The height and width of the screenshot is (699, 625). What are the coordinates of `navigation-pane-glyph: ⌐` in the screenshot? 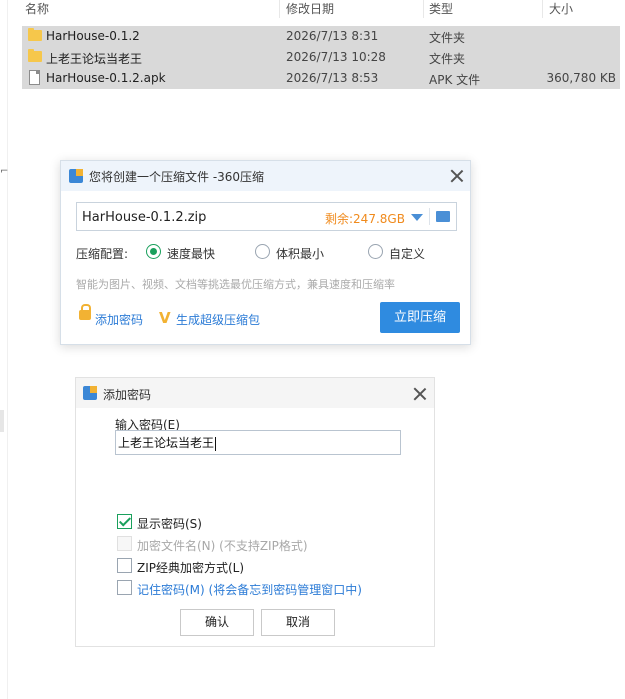 It's located at (4, 171).